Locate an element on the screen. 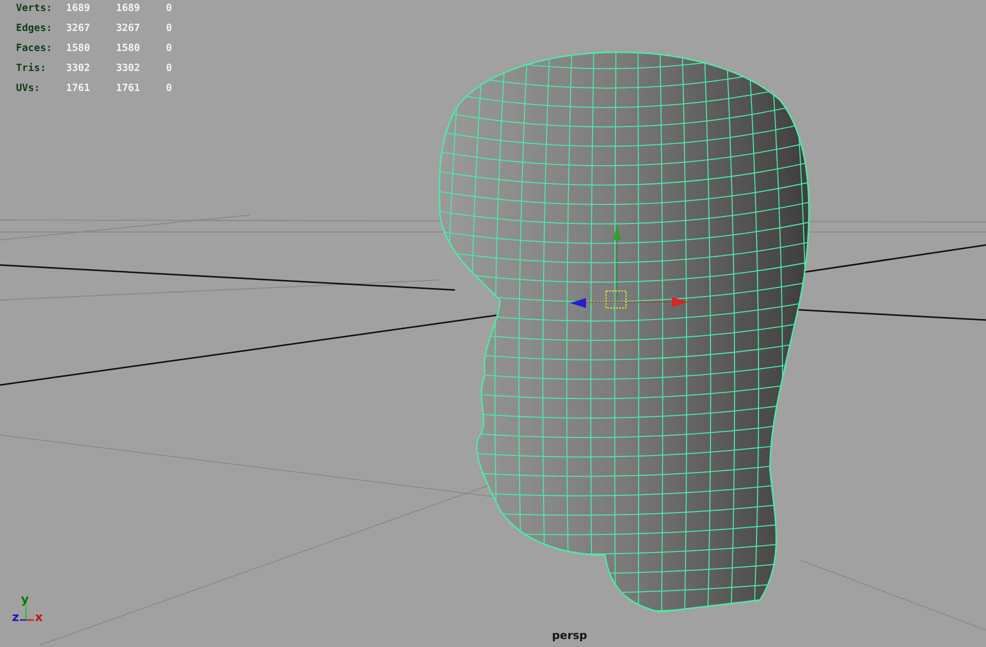 The width and height of the screenshot is (986, 647). axis-y-label: y is located at coordinates (25, 599).